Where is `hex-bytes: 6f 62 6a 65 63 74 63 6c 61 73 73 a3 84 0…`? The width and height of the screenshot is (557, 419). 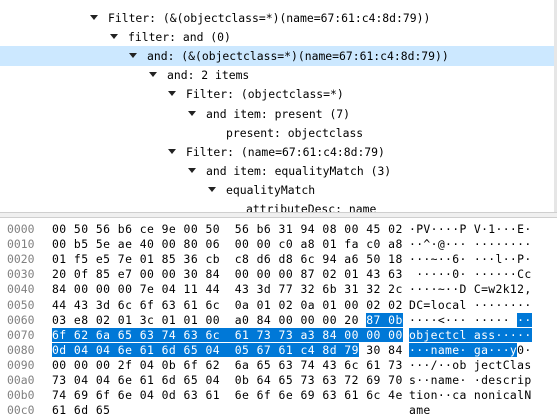 hex-bytes: 6f 62 6a 65 63 74 63 6c 61 73 73 a3 84 0… is located at coordinates (227, 335).